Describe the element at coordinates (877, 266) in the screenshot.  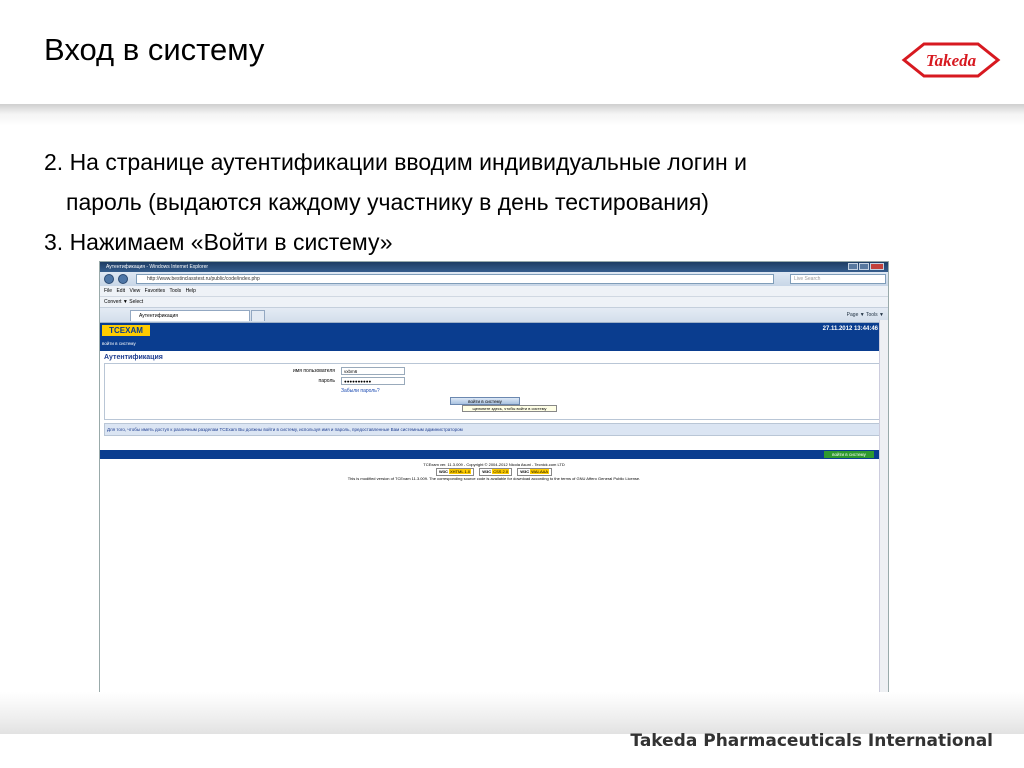
I see `close-button` at that location.